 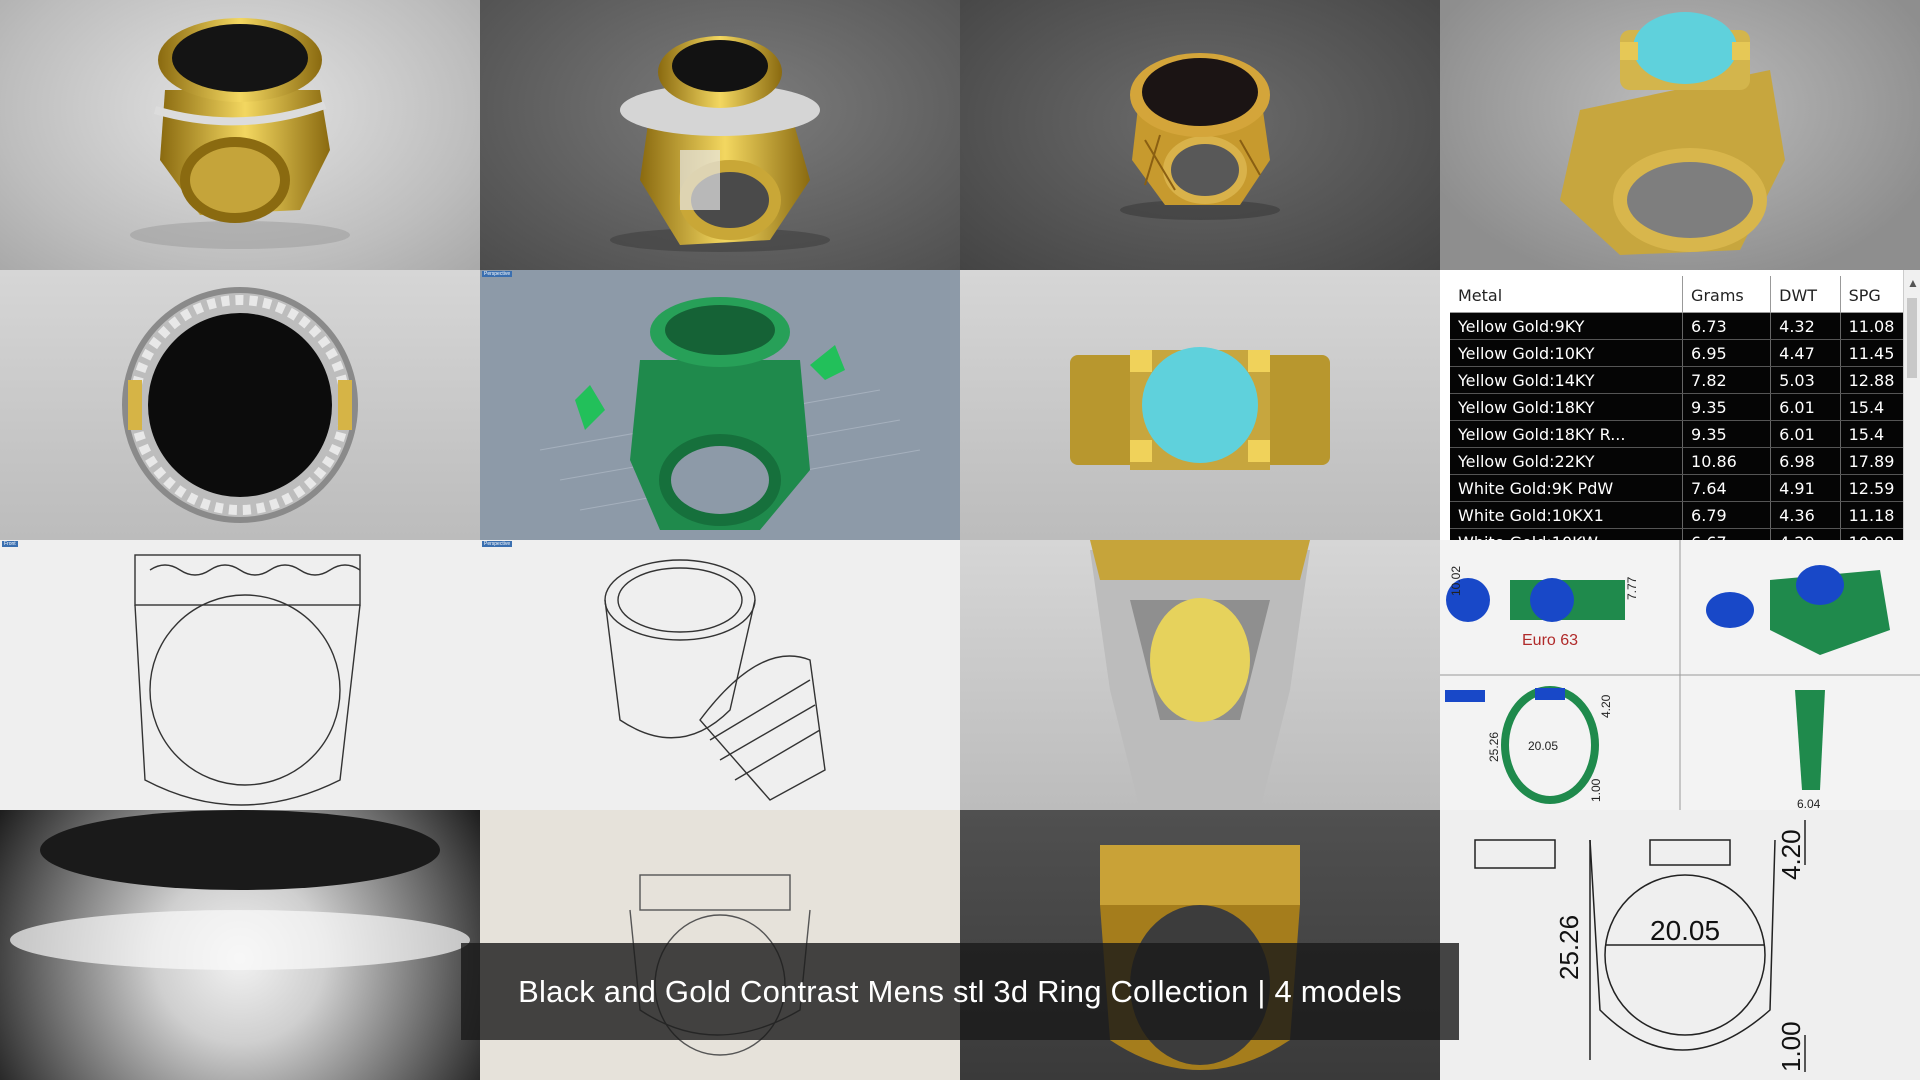 I want to click on table-row: Yellow Gold:10KY 6.95 4.47 11.45, so click(x=1685, y=353).